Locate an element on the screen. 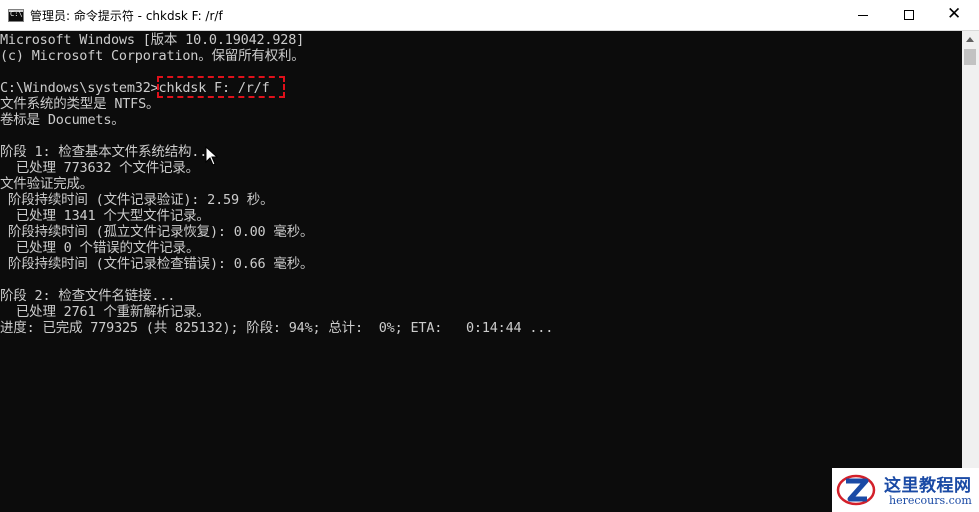  console-line: 阶段持续时间 (文件记录验证): 2.59 秒。 is located at coordinates (137, 200).